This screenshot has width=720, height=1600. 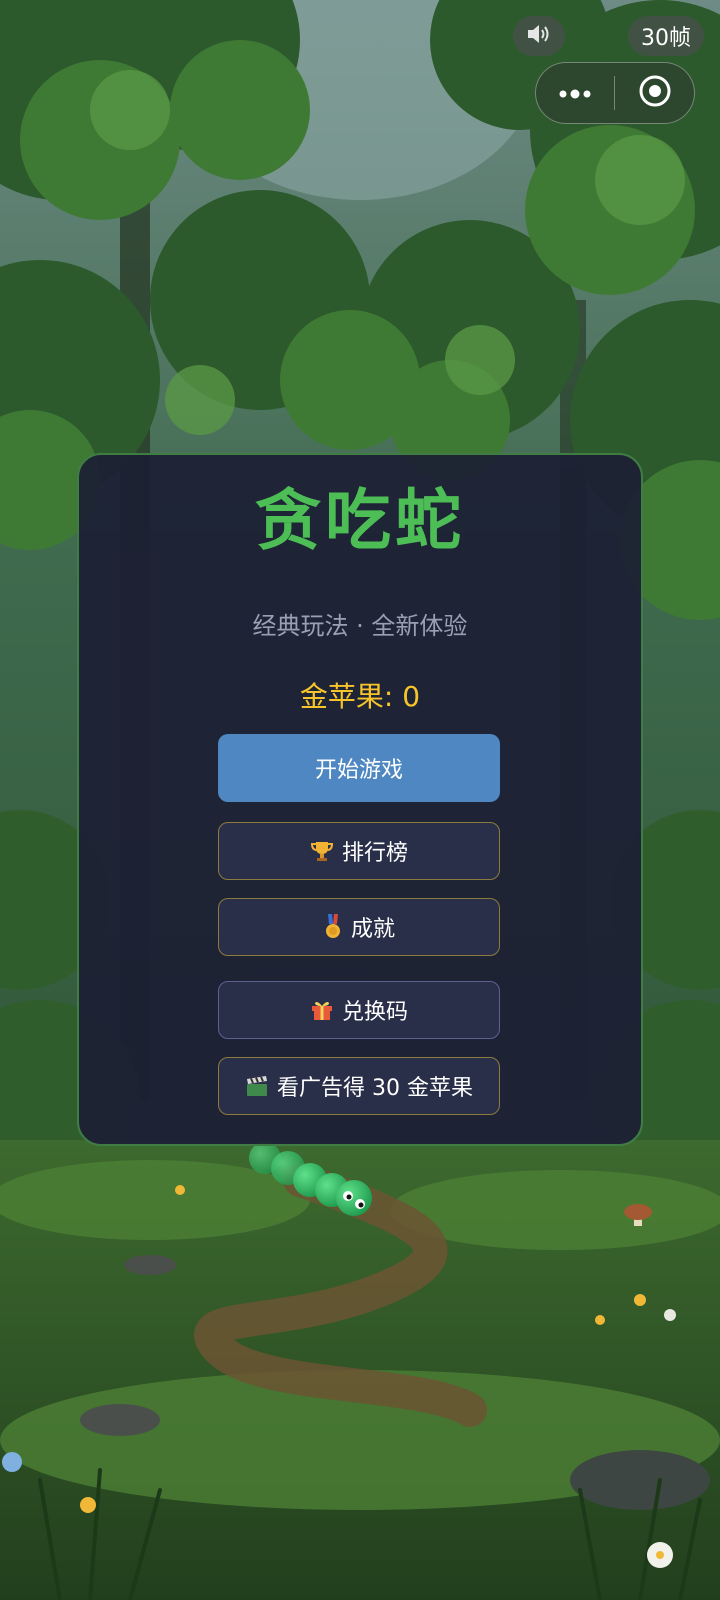 I want to click on fps-badge: 30帧, so click(x=666, y=36).